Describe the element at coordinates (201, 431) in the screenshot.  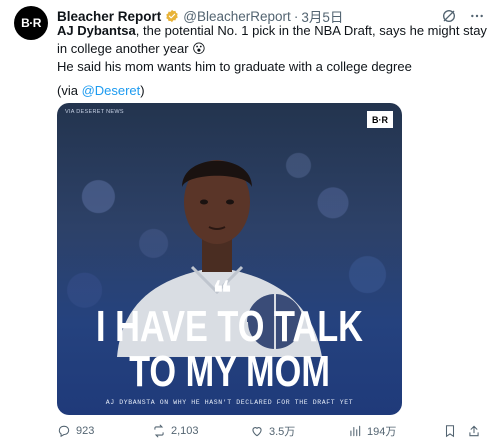
I see `repost-button: 2,103` at that location.